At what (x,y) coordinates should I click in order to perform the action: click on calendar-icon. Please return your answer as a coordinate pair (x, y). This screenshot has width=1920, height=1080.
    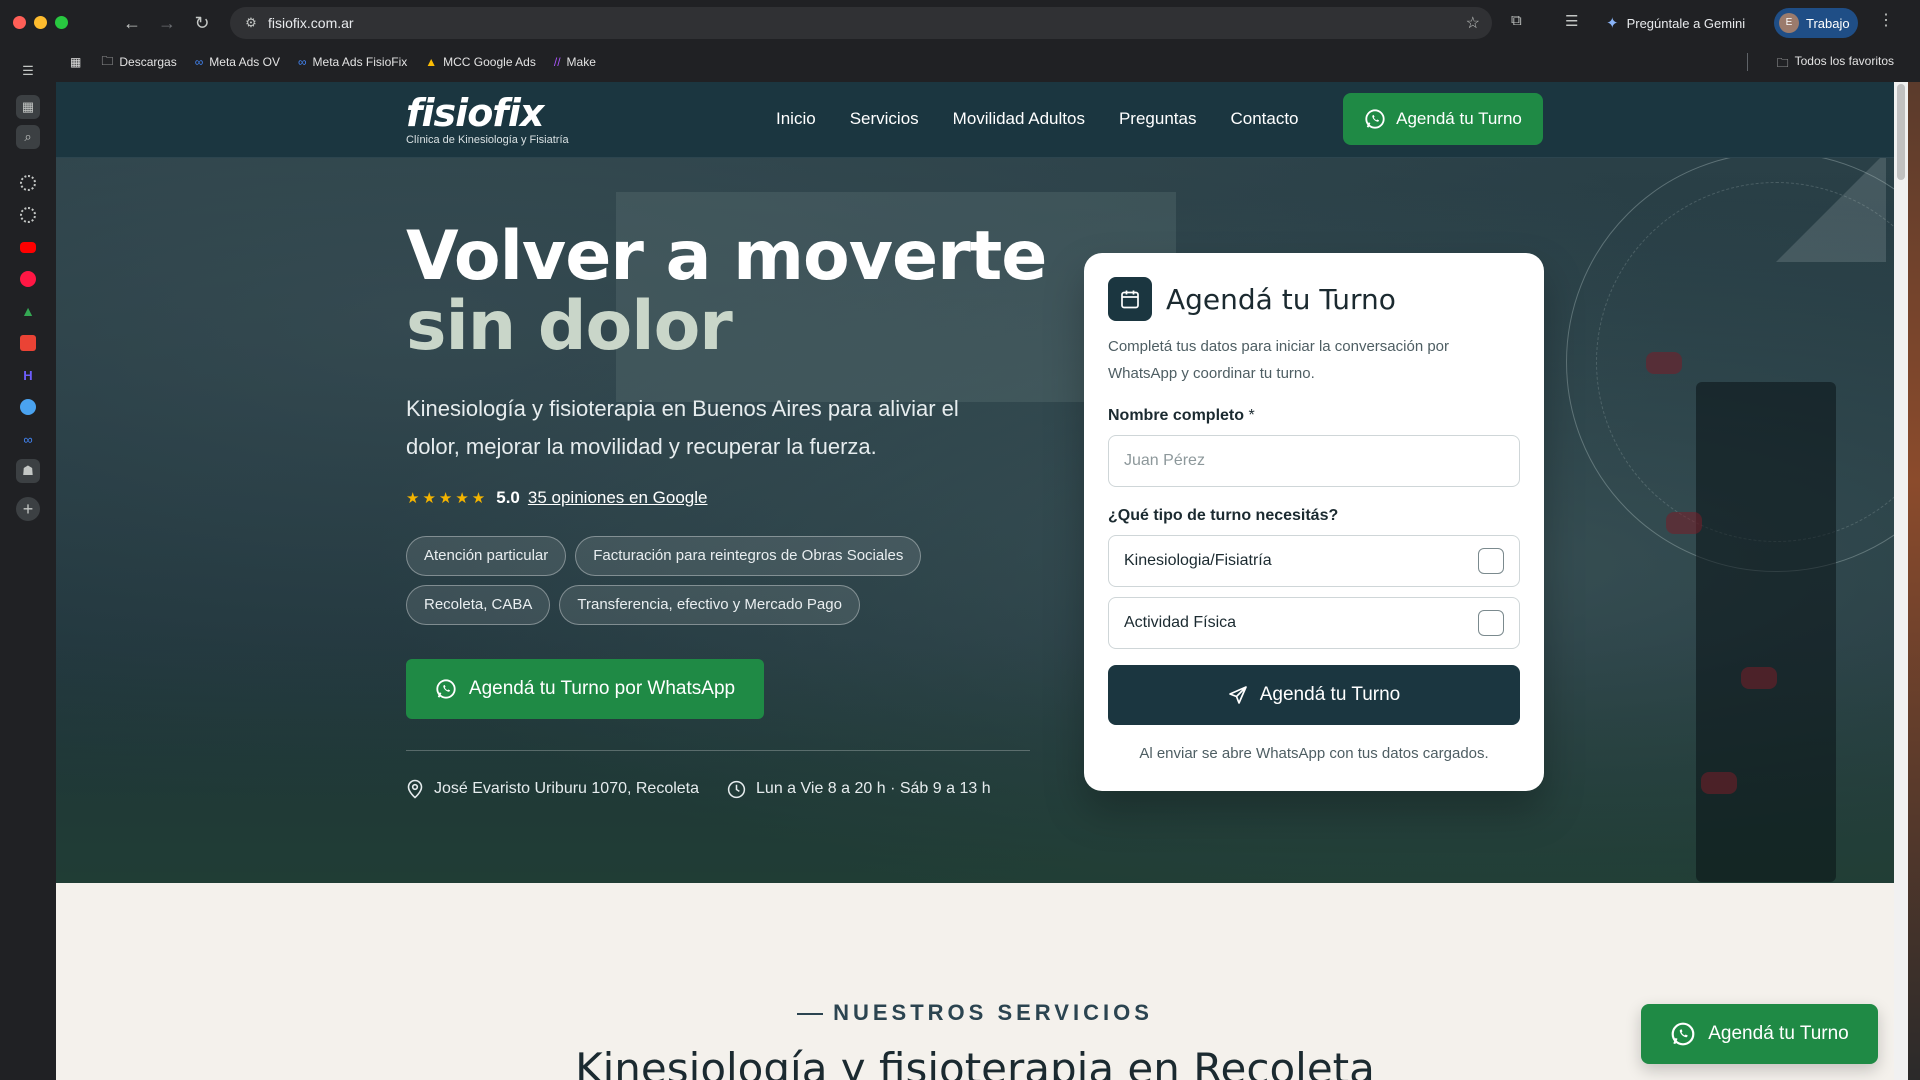
    Looking at the image, I should click on (28, 343).